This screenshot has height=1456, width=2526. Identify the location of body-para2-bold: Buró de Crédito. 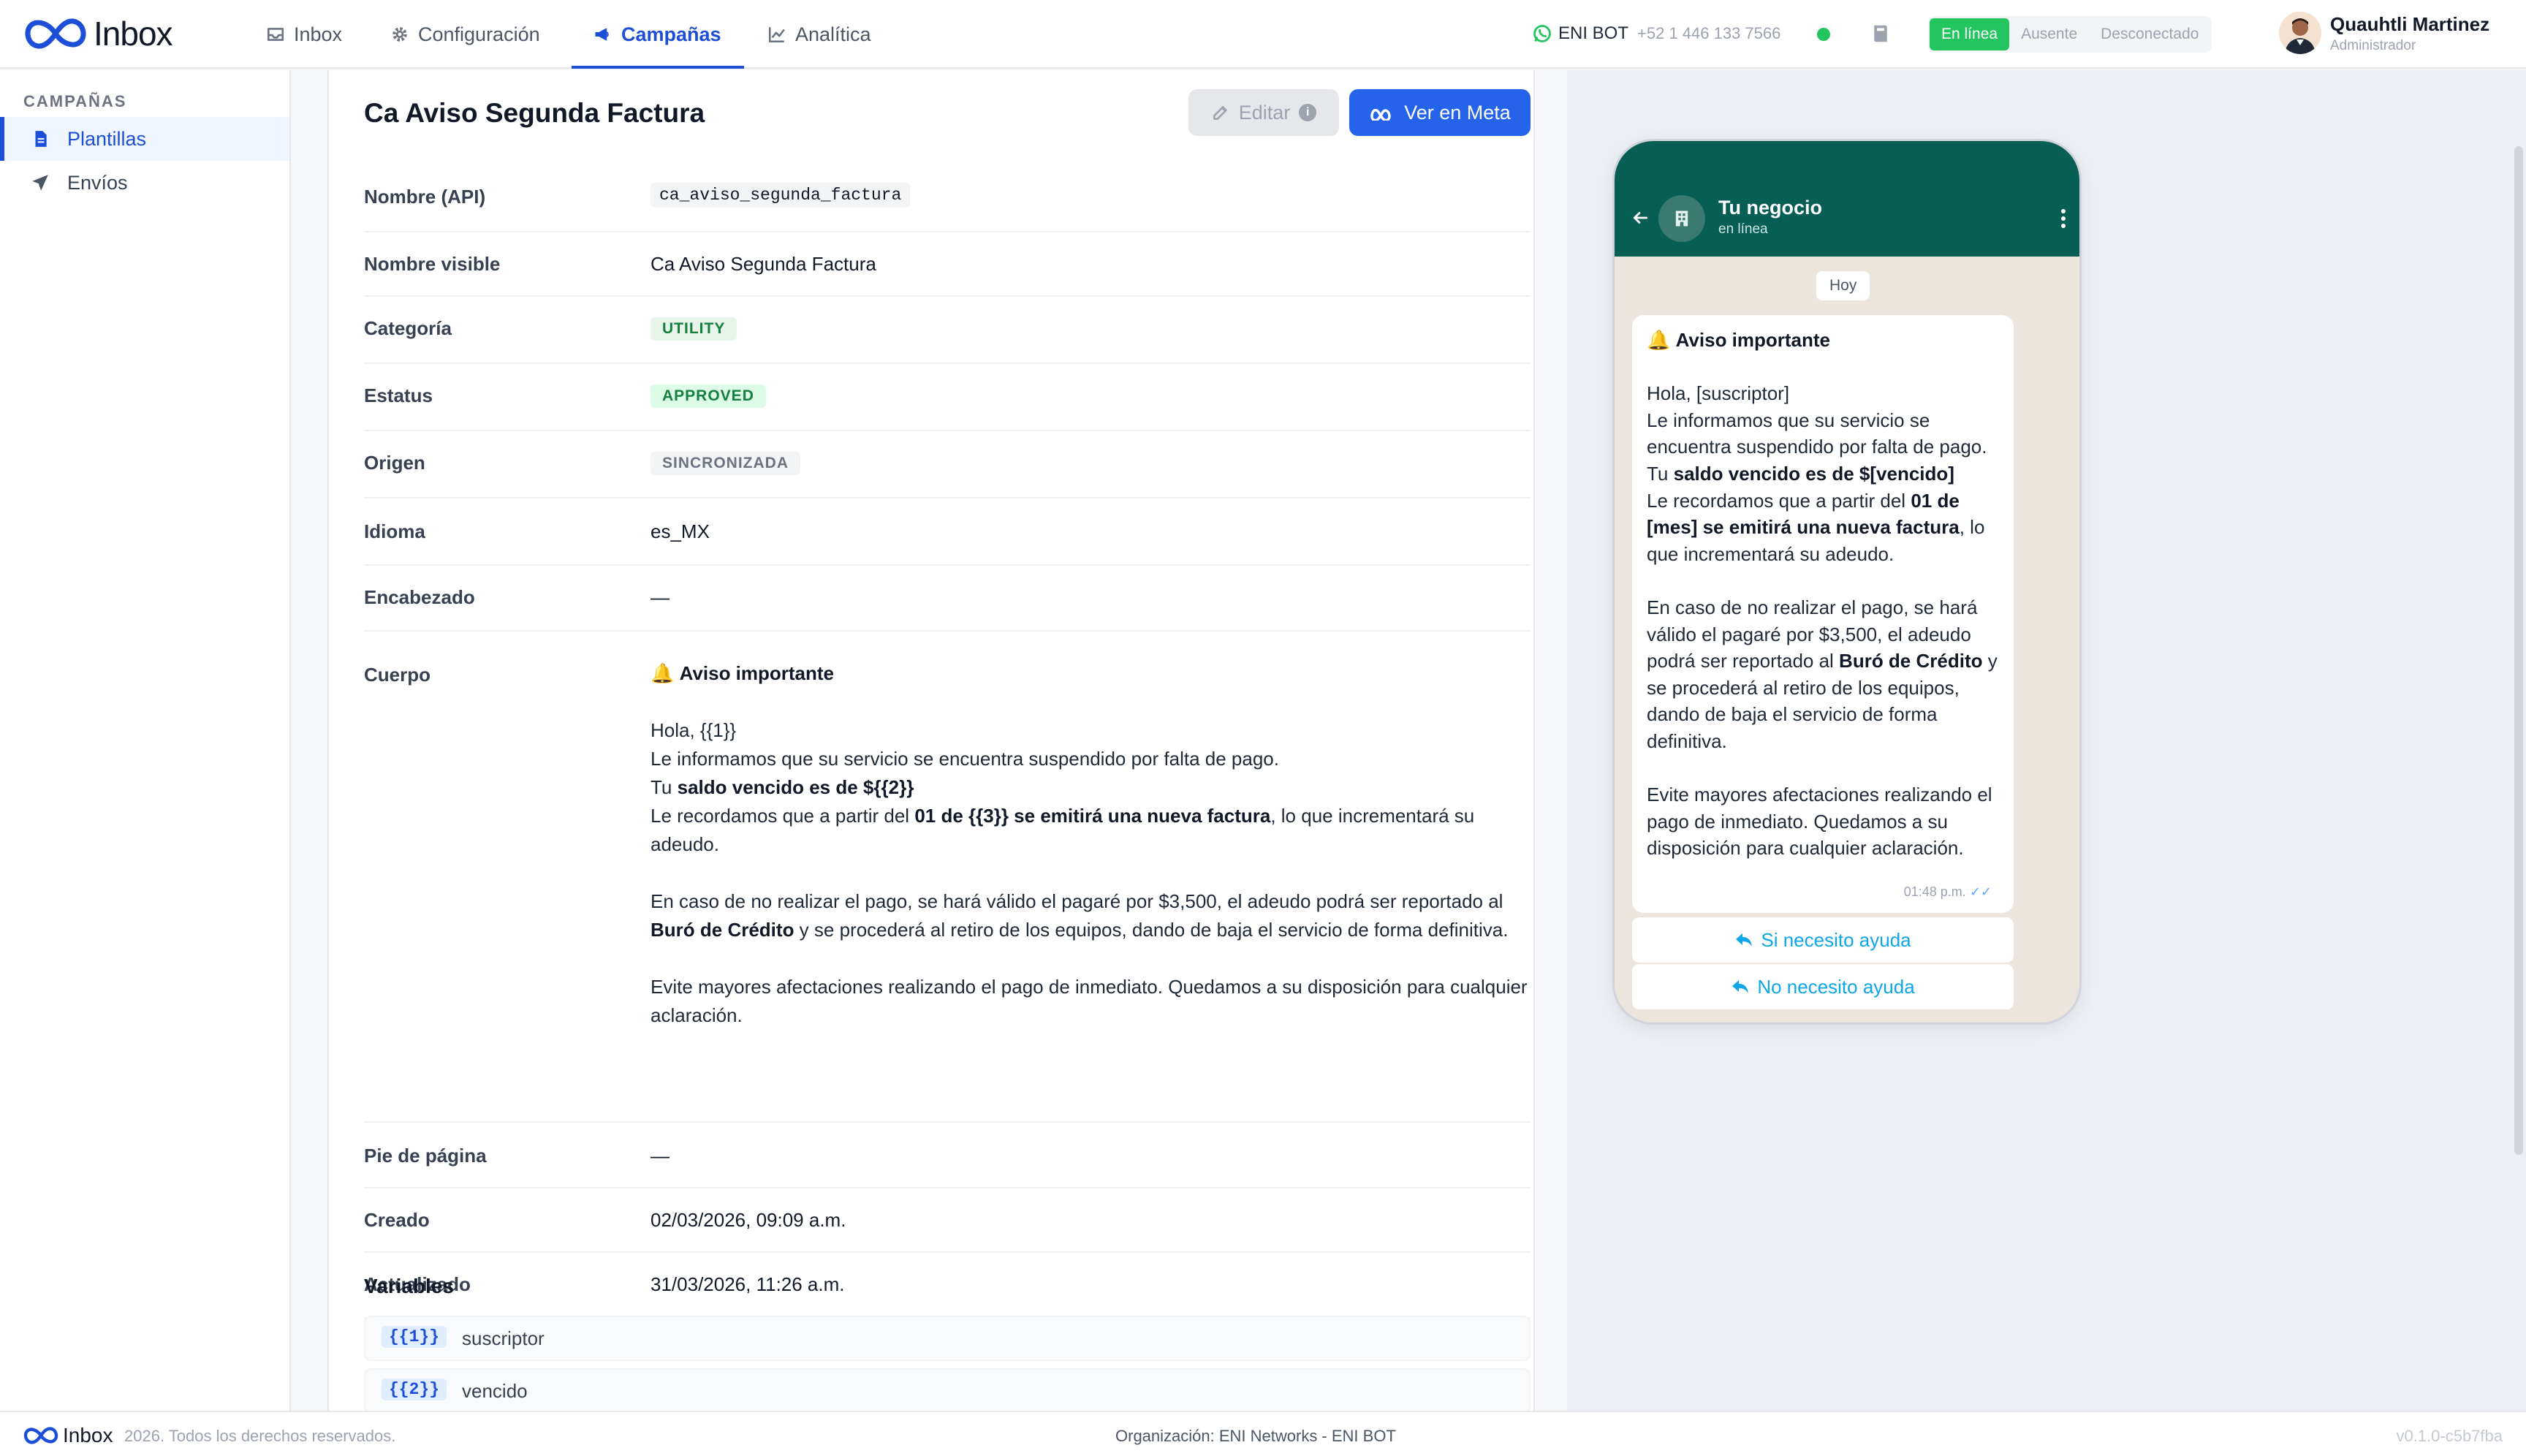
(722, 930).